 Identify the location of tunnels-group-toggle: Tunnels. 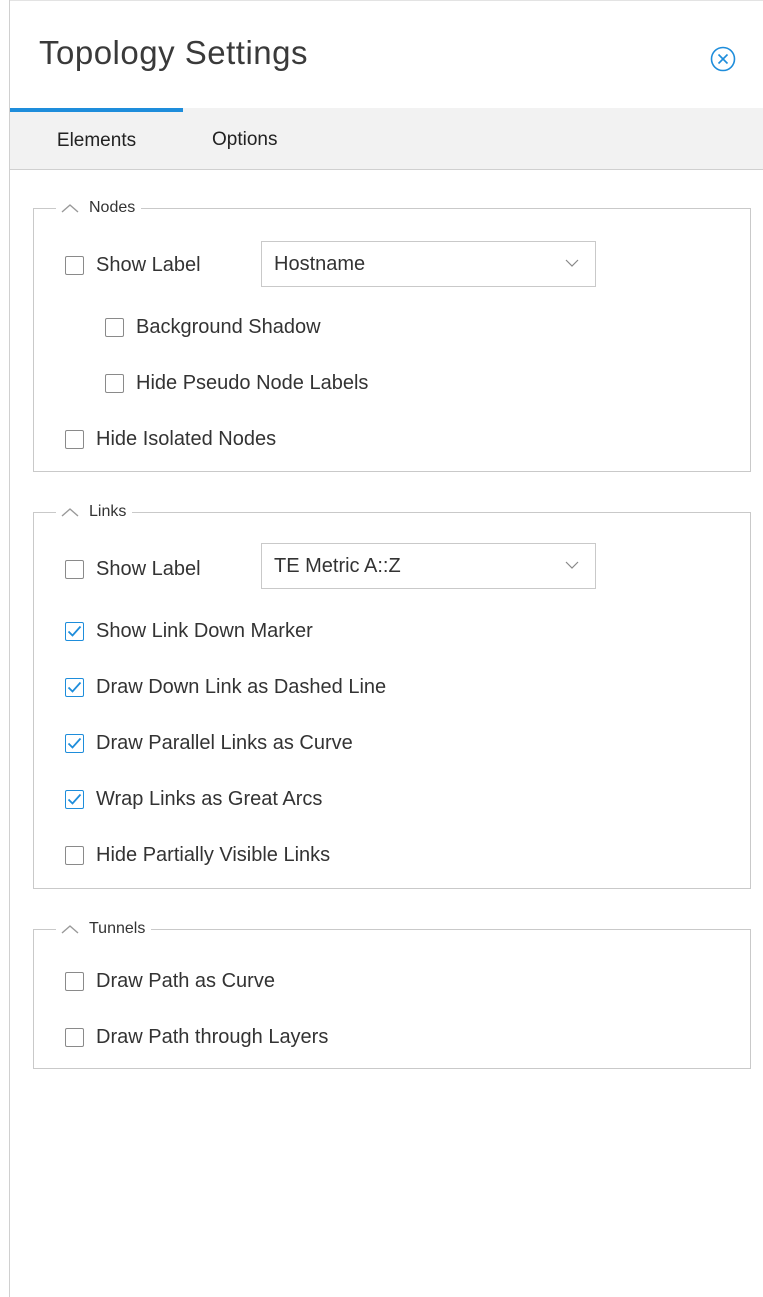
(104, 929).